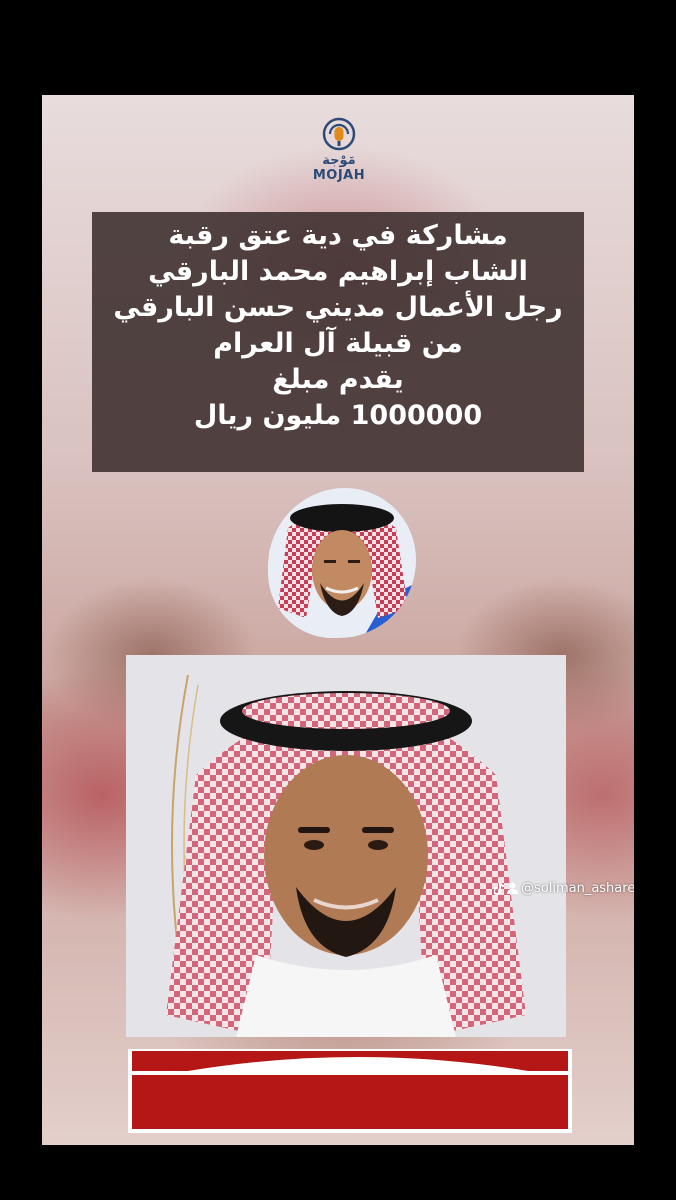  Describe the element at coordinates (338, 379) in the screenshot. I see `announcement-line-5: يقدم مبلغ` at that location.